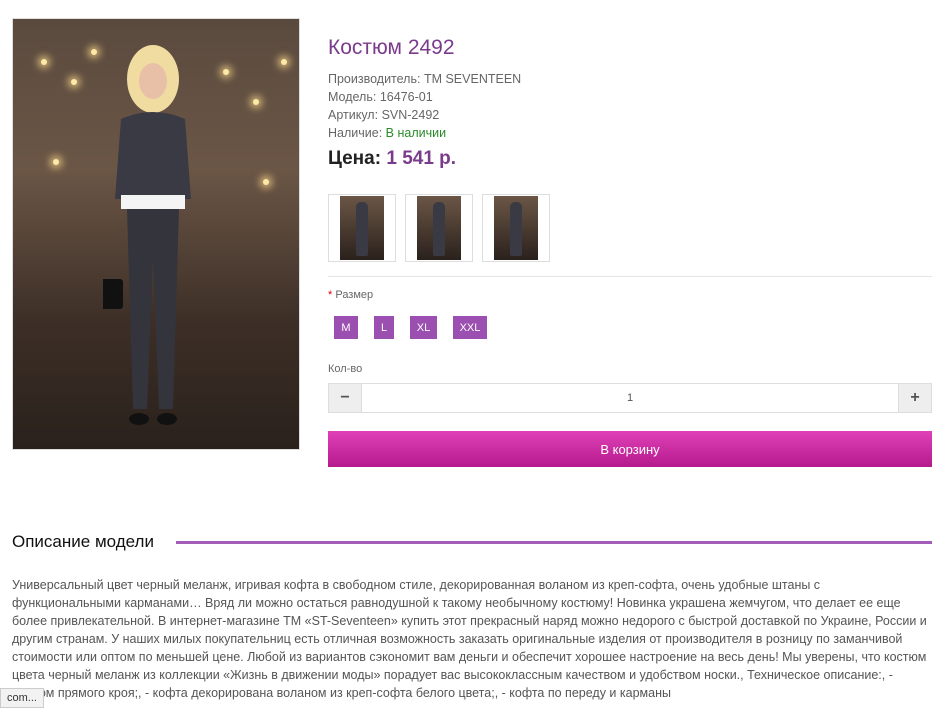  I want to click on size-label-text: Размер, so click(354, 295).